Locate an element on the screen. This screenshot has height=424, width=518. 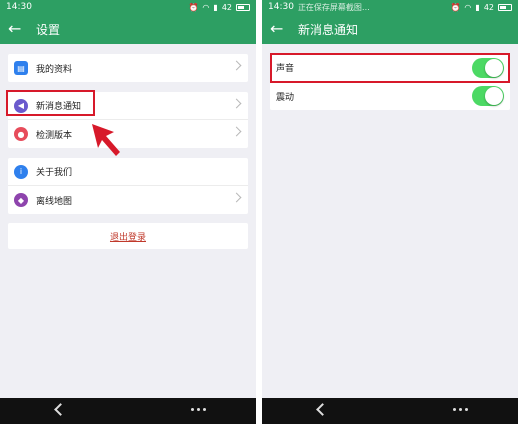
settings-group-about: i 关于我们 ◆ 离线地图 is located at coordinates (128, 186).